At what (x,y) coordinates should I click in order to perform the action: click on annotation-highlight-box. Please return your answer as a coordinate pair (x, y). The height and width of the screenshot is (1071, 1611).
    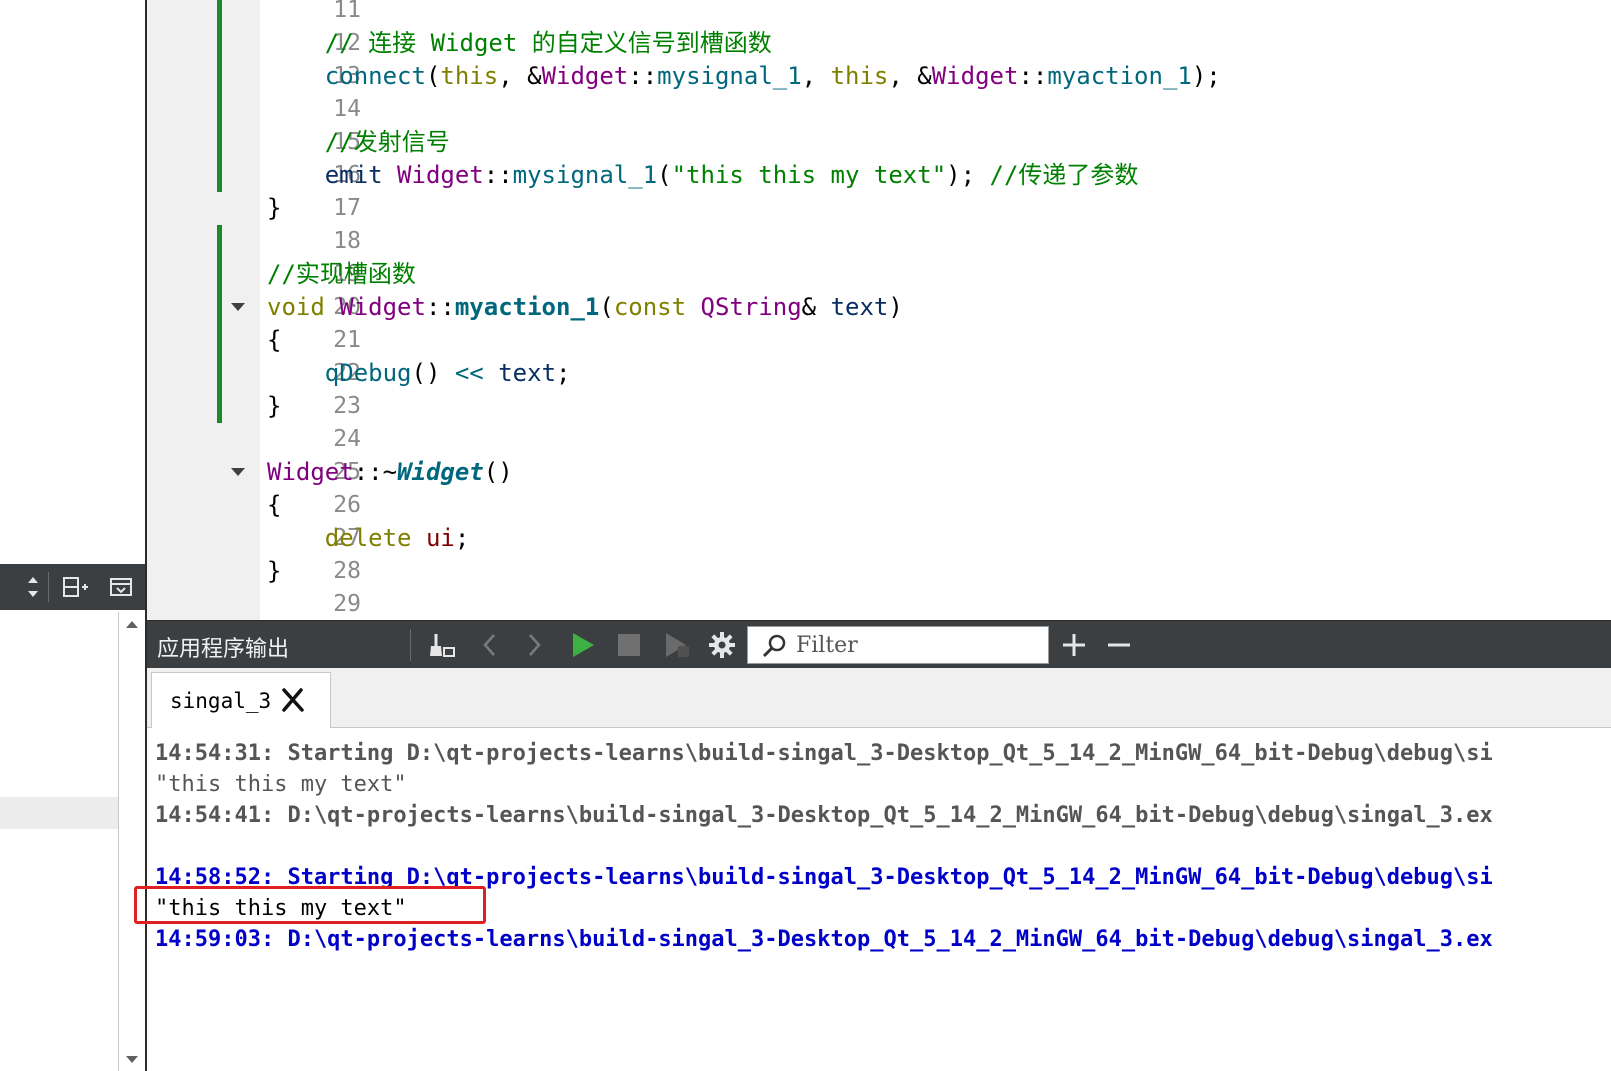
    Looking at the image, I should click on (310, 905).